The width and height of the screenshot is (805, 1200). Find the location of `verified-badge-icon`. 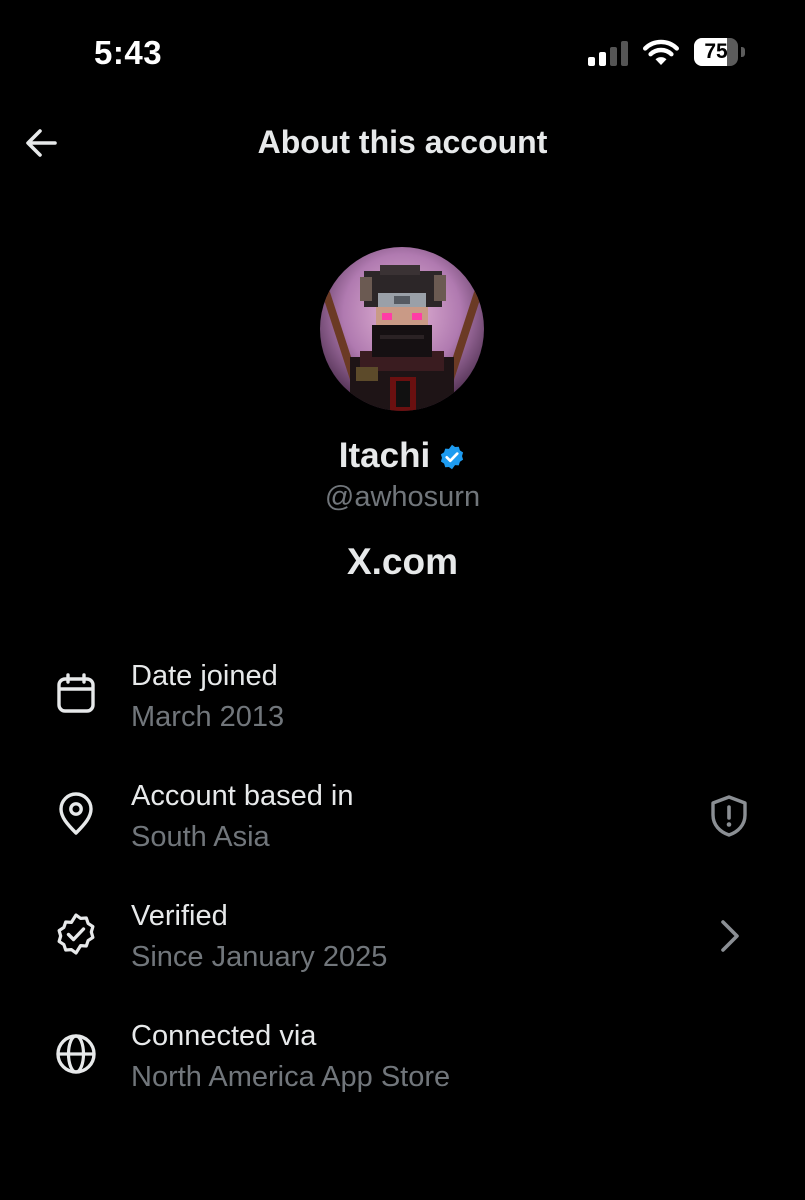

verified-badge-icon is located at coordinates (452, 457).